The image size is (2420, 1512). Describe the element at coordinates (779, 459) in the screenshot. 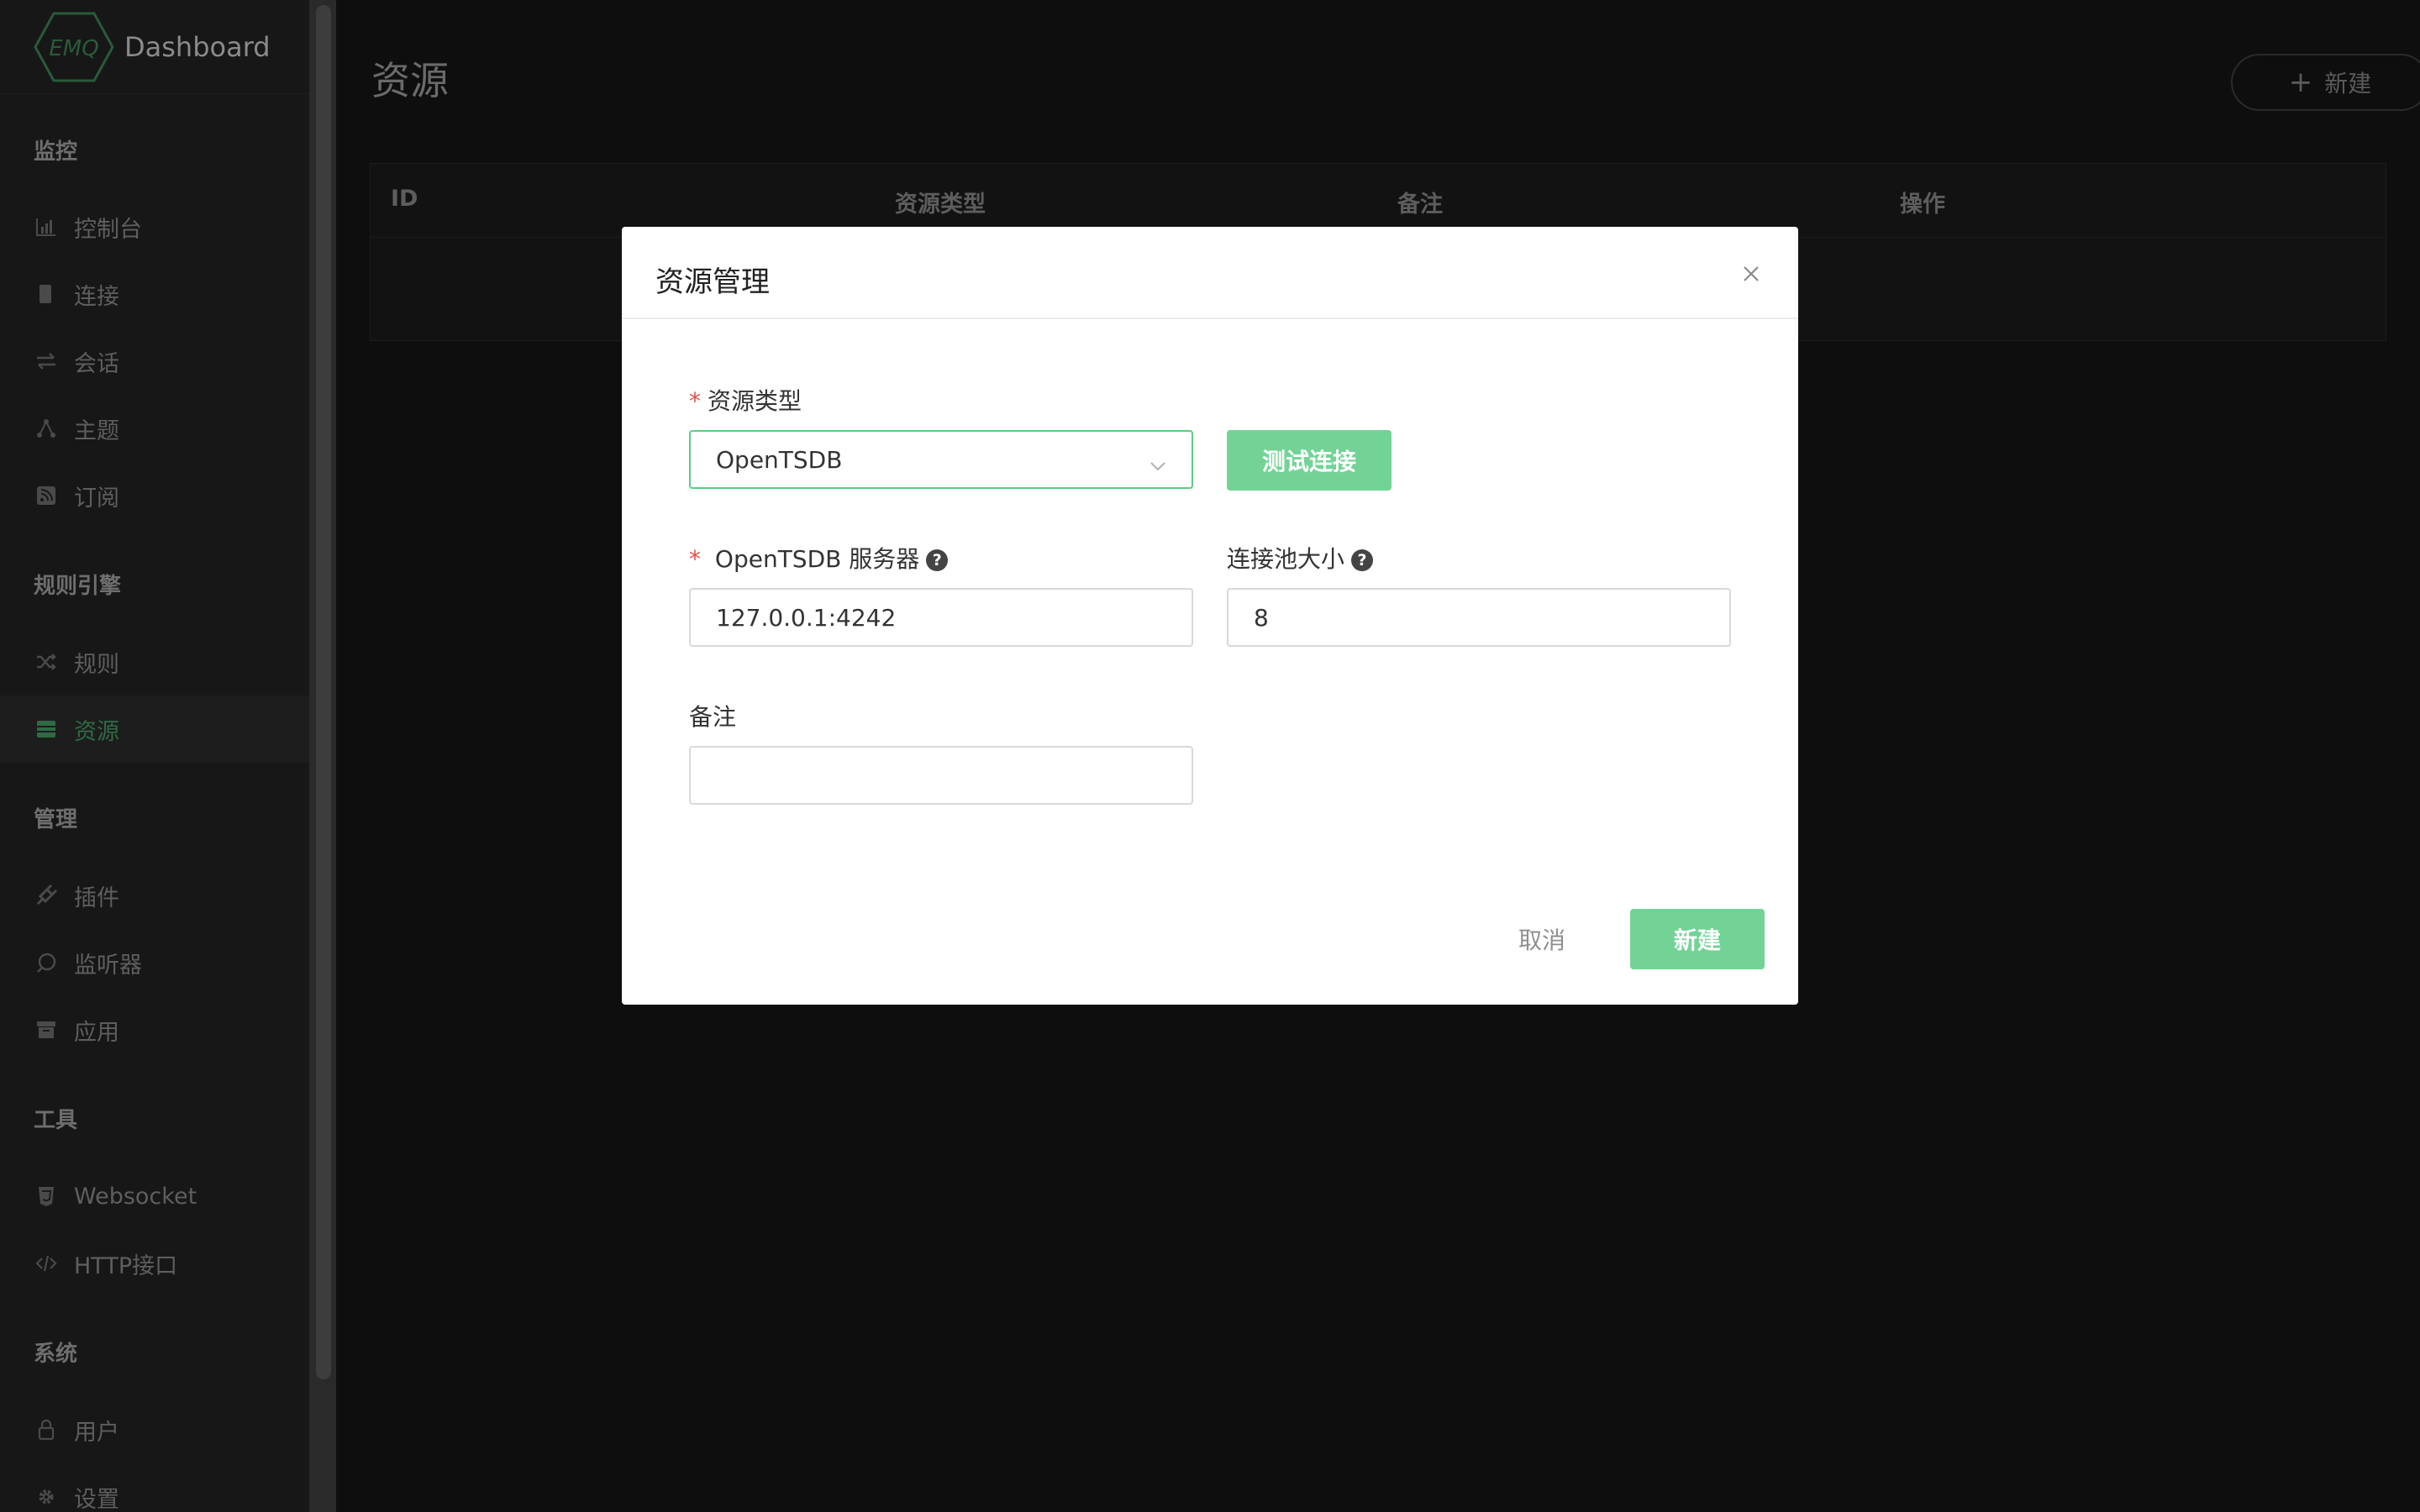

I see `resource-type-value: OpenTSDB` at that location.